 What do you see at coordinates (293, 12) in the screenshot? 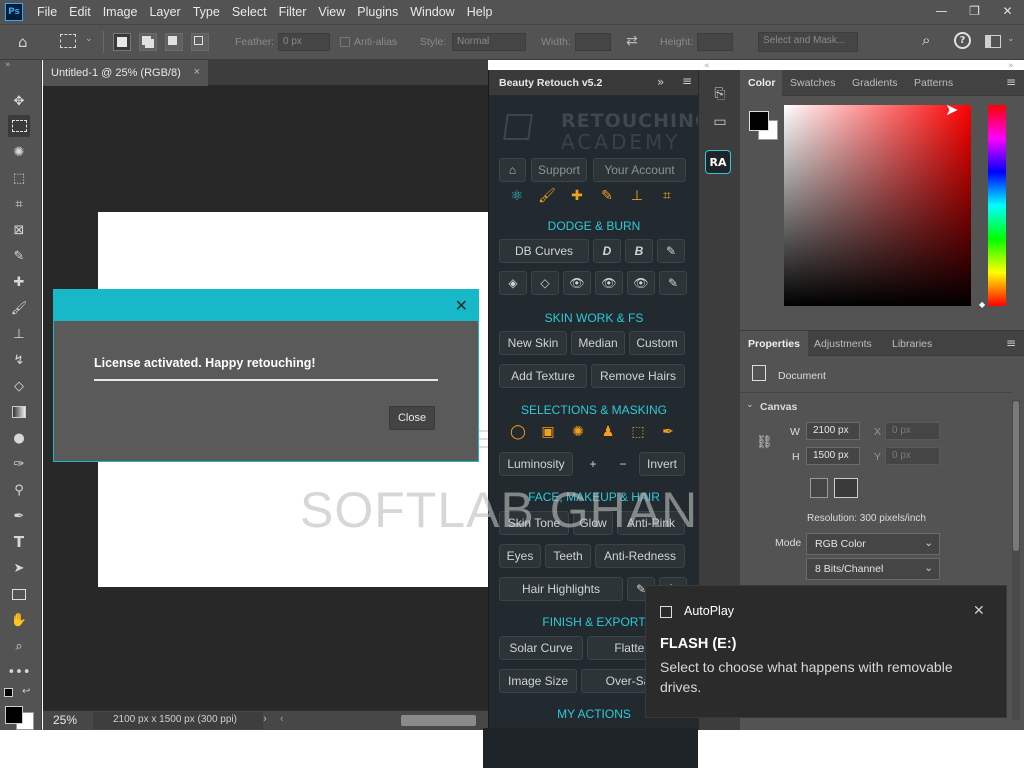
I see `menu-filter: Filter` at bounding box center [293, 12].